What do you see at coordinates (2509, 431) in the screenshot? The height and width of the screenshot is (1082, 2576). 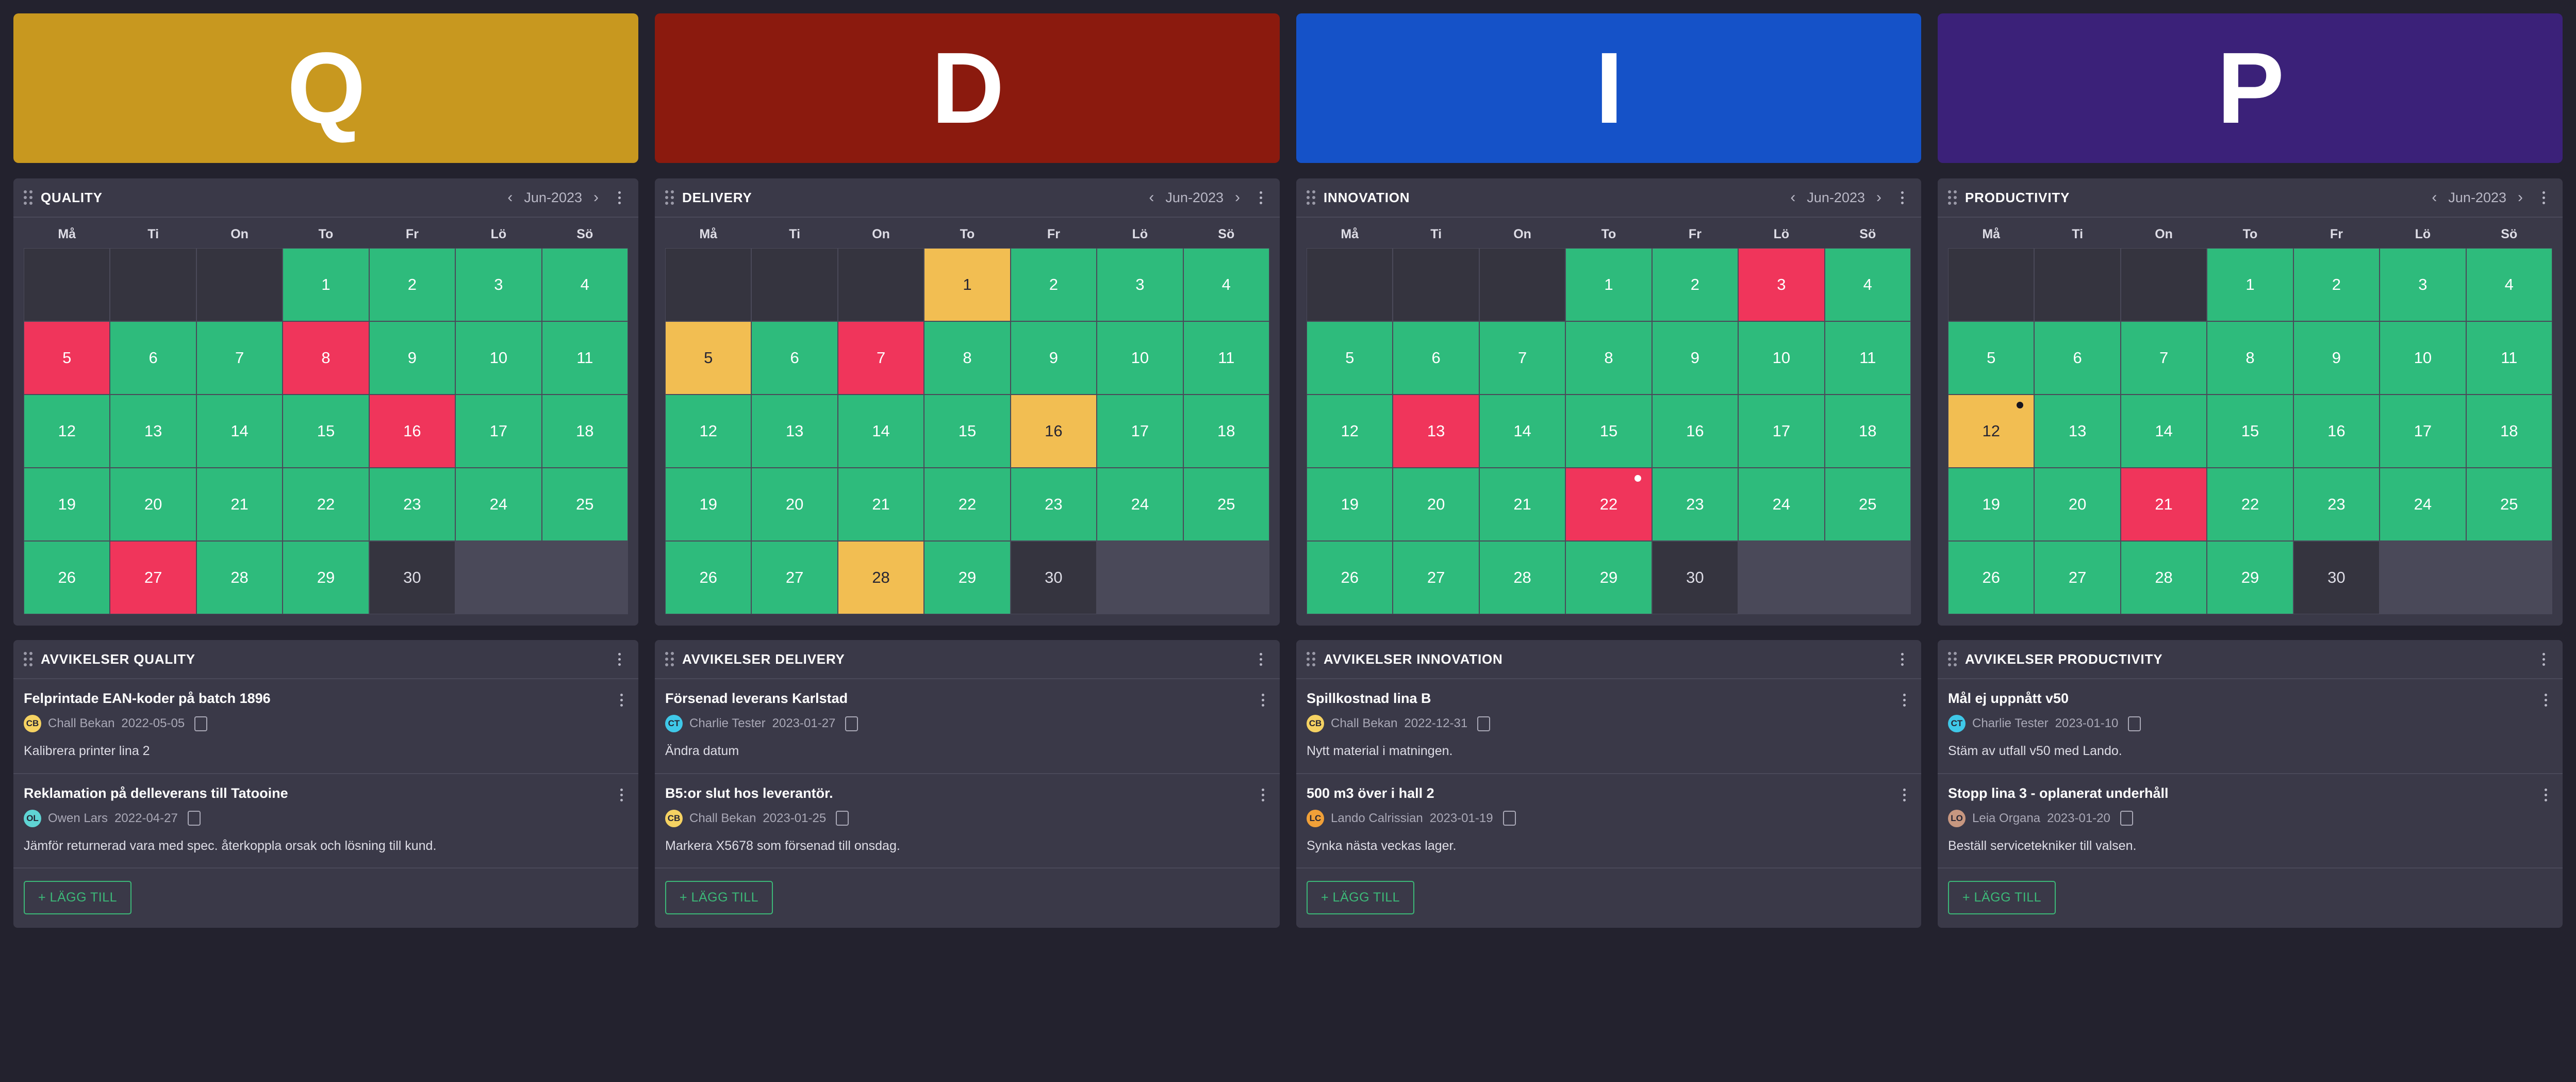 I see `calendar-day-cell: 18` at bounding box center [2509, 431].